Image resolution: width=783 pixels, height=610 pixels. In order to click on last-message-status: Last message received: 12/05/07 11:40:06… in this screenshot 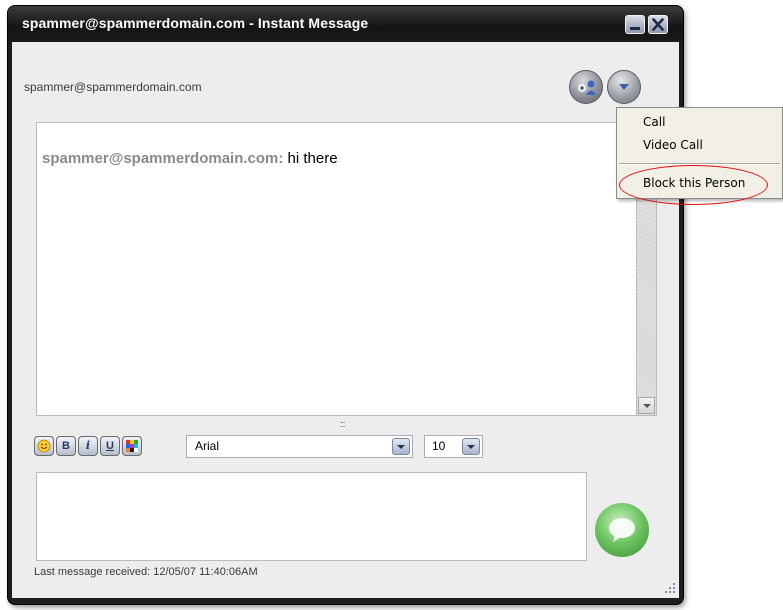, I will do `click(146, 572)`.